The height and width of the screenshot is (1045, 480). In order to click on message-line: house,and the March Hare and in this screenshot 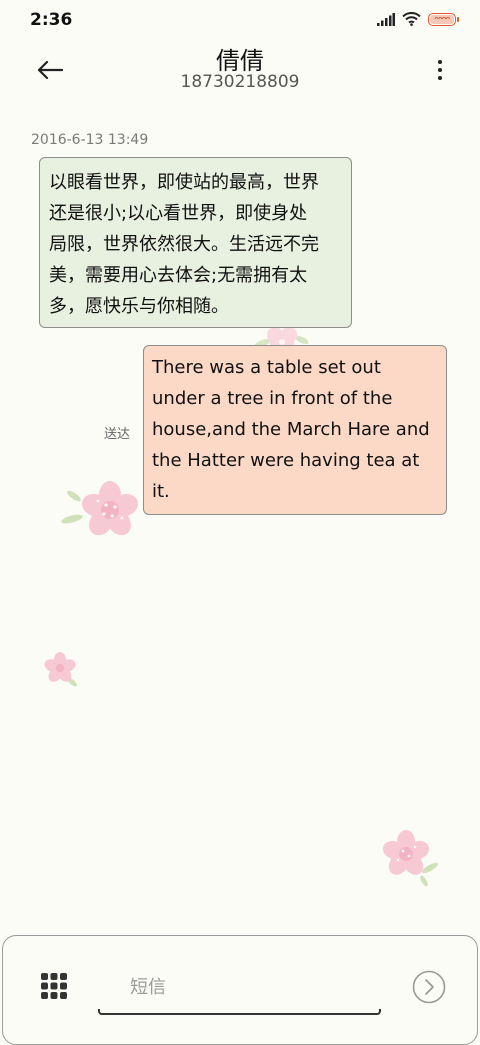, I will do `click(291, 429)`.